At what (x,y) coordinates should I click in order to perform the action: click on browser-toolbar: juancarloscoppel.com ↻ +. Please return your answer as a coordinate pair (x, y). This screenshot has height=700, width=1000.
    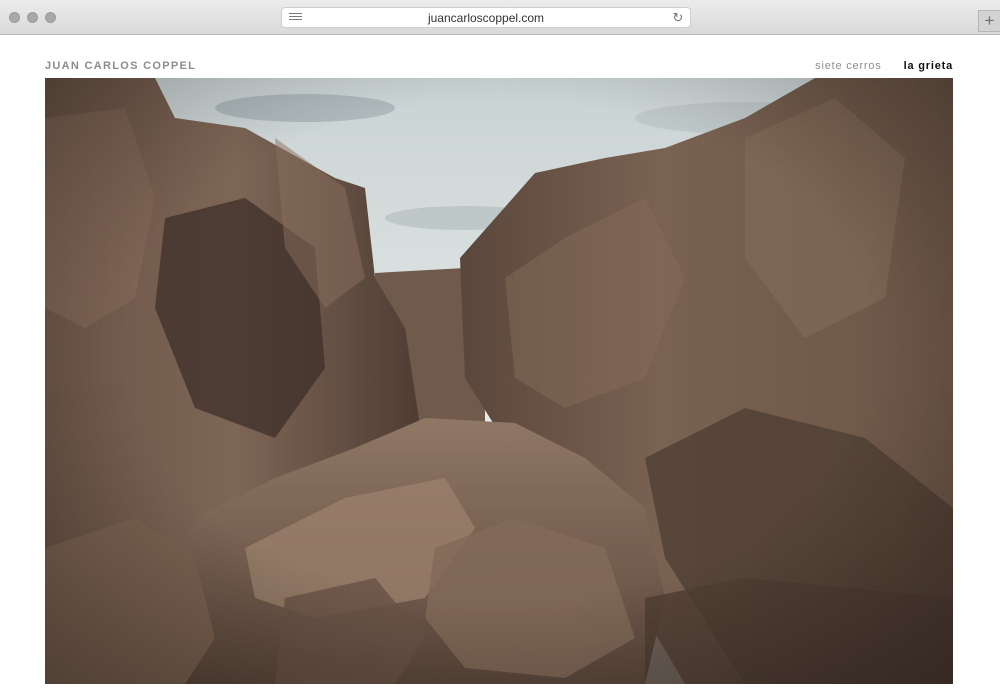
    Looking at the image, I should click on (500, 17).